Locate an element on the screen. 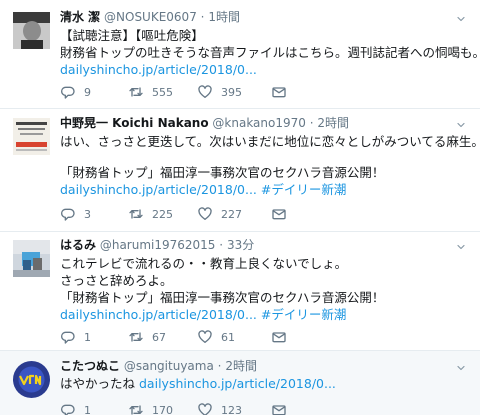 This screenshot has width=480, height=415. user-handle: @knakano1970 is located at coordinates (259, 123).